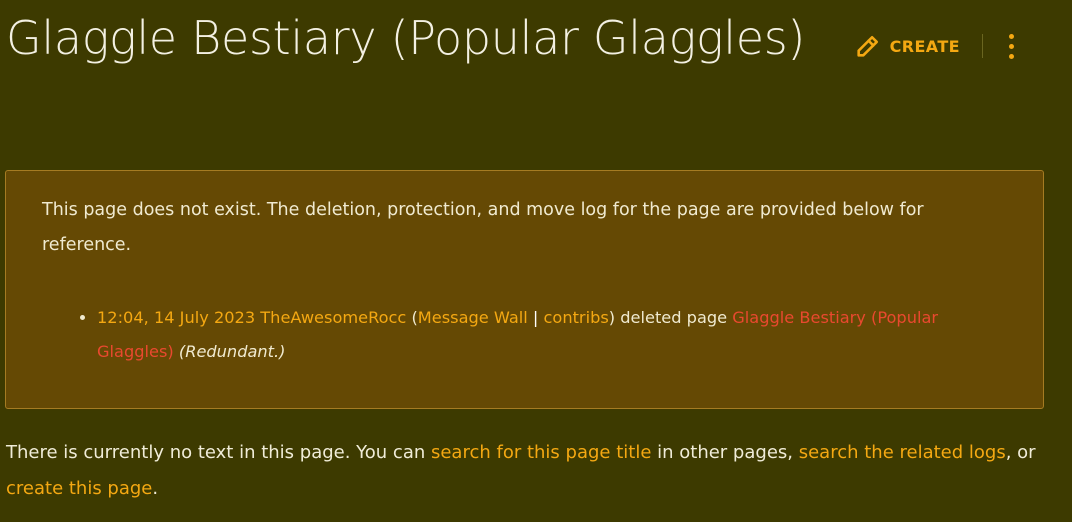 The height and width of the screenshot is (522, 1072). I want to click on create-button-label: CREATE, so click(924, 46).